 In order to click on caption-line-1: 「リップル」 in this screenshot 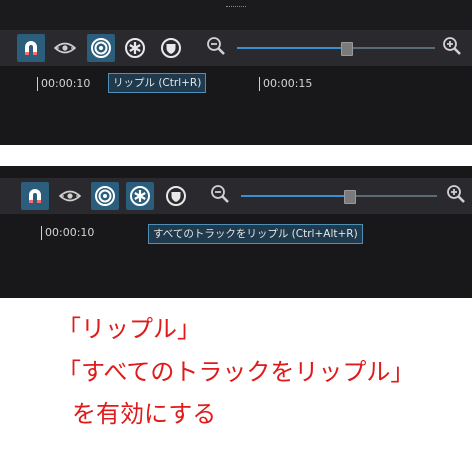, I will do `click(129, 329)`.